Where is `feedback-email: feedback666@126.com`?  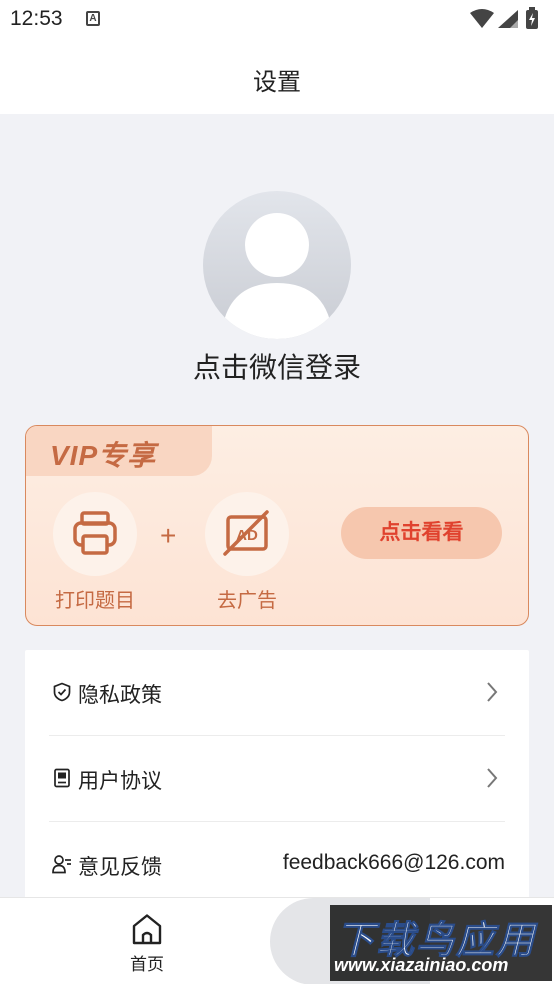
feedback-email: feedback666@126.com is located at coordinates (393, 862).